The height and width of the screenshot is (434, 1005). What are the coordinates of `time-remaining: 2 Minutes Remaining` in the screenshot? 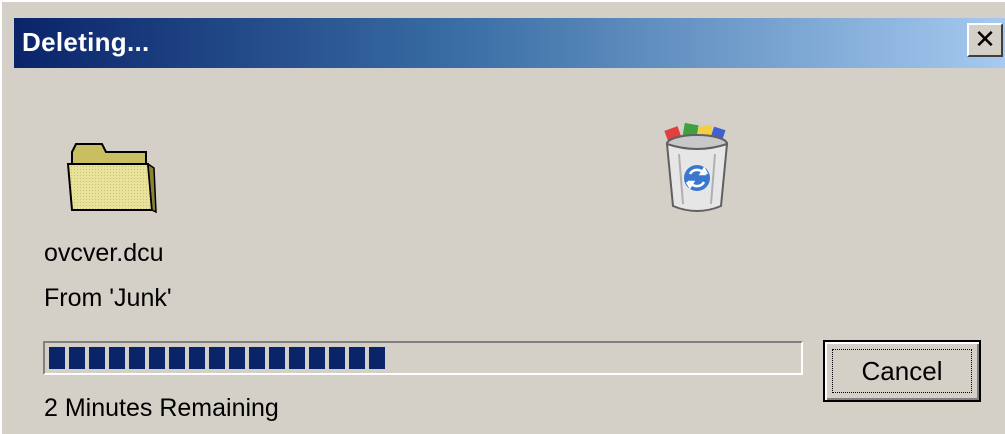 It's located at (161, 408).